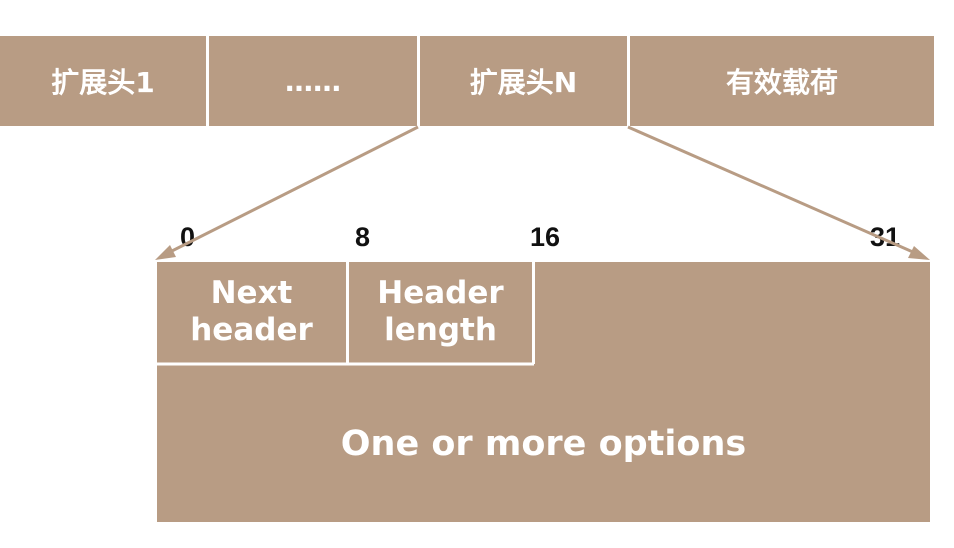 The height and width of the screenshot is (548, 954). Describe the element at coordinates (290, 191) in the screenshot. I see `expansion-arrow-left` at that location.